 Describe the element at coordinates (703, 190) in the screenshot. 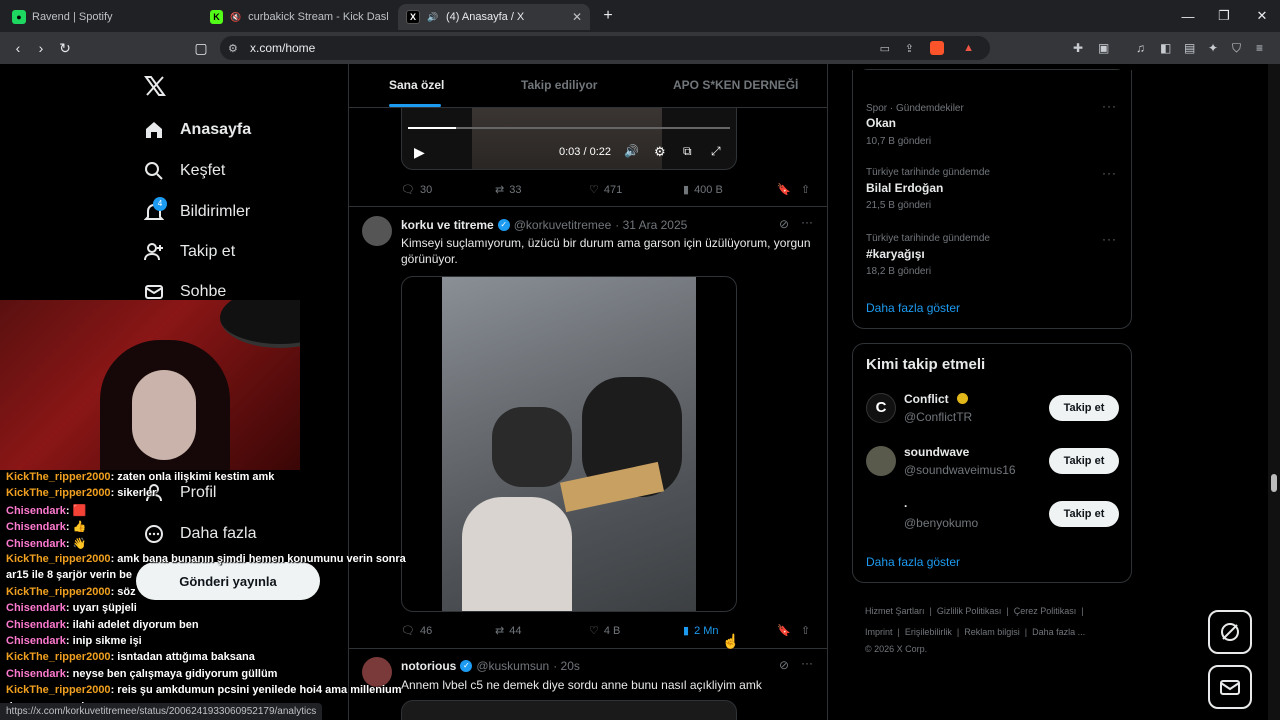

I see `views-button: ▮ 400 B` at that location.